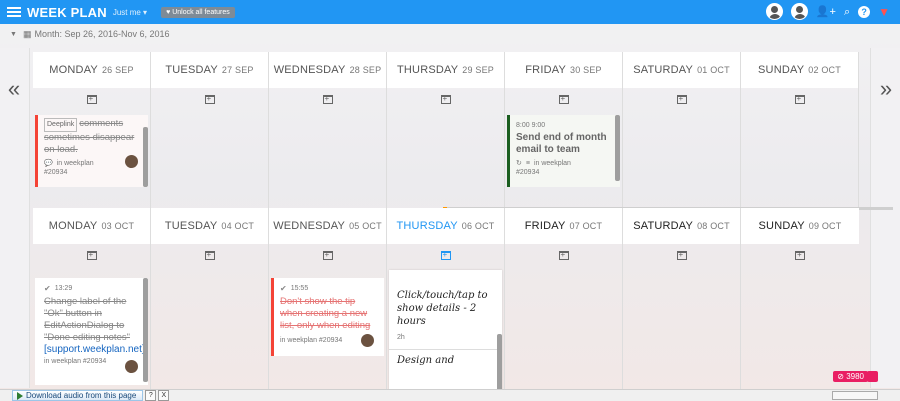  Describe the element at coordinates (564, 300) in the screenshot. I see `day-column: FRIDAY 07 OCT` at that location.